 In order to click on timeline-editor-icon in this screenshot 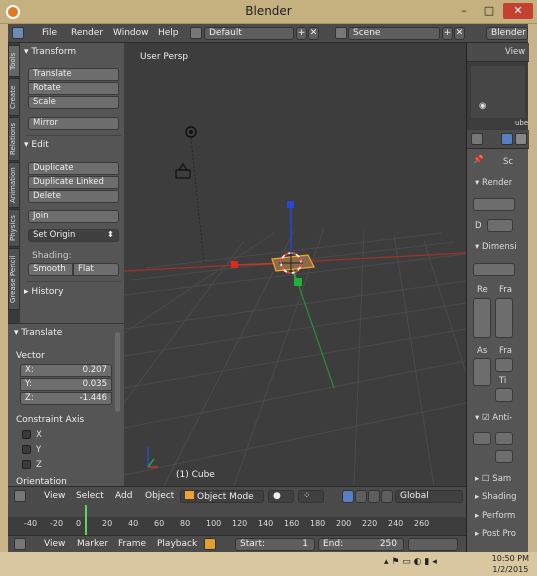, I will do `click(20, 544)`.